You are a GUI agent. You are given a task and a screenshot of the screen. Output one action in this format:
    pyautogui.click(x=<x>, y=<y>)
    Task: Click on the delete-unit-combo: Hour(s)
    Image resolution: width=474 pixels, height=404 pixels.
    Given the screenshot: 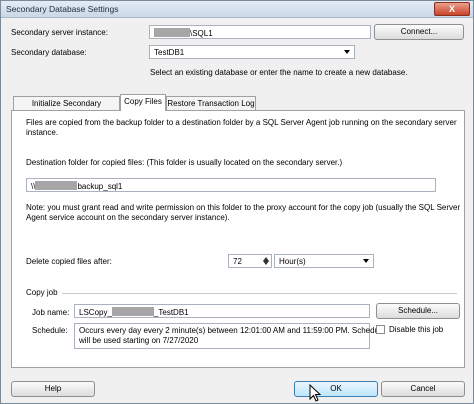 What is the action you would take?
    pyautogui.click(x=324, y=261)
    